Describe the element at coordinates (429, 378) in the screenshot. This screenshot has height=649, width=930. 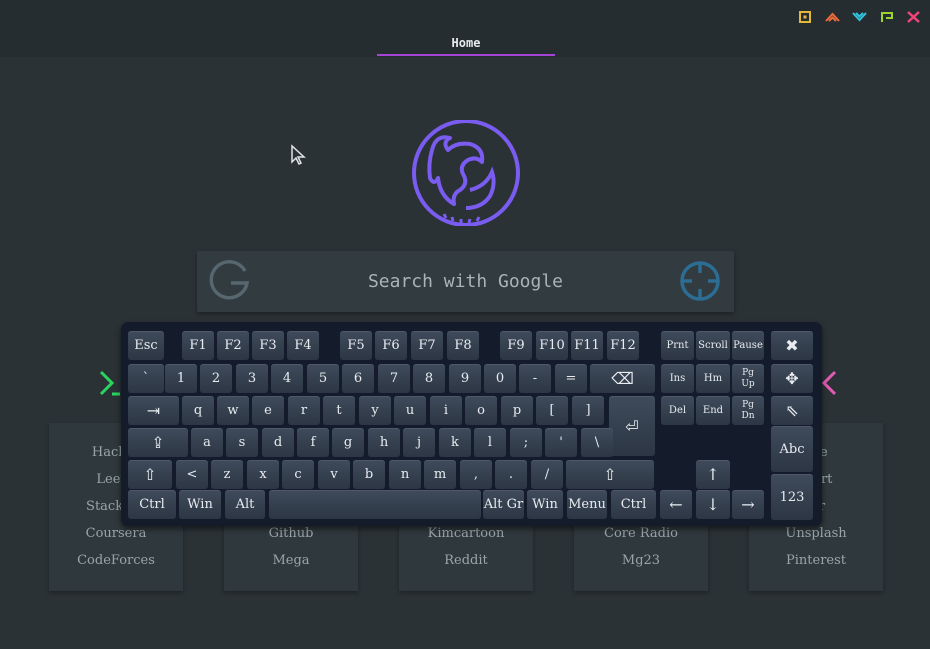
I see `key-8: 8` at that location.